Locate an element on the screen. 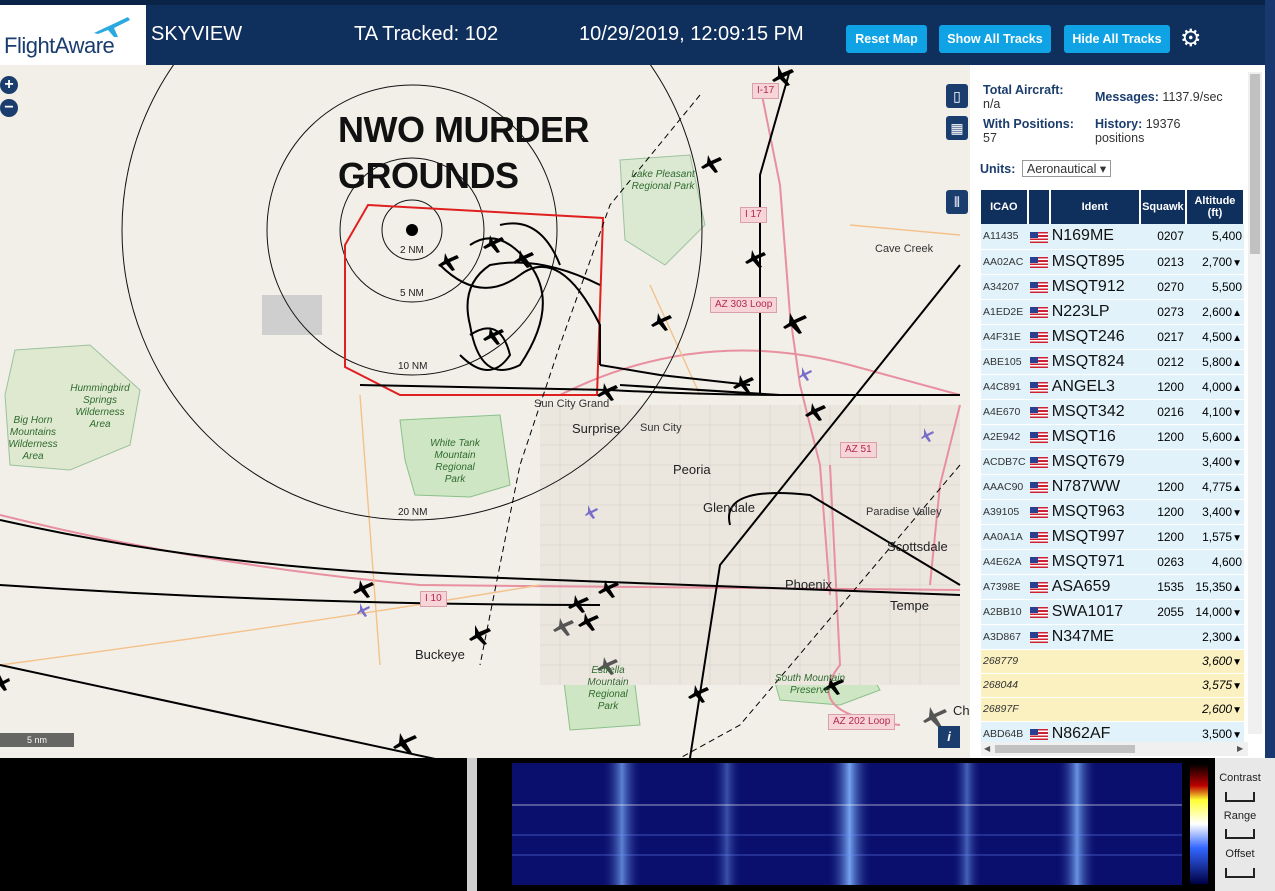  table-row: A2E942 MSQT16 1200 5,600▲ is located at coordinates (1112, 437).